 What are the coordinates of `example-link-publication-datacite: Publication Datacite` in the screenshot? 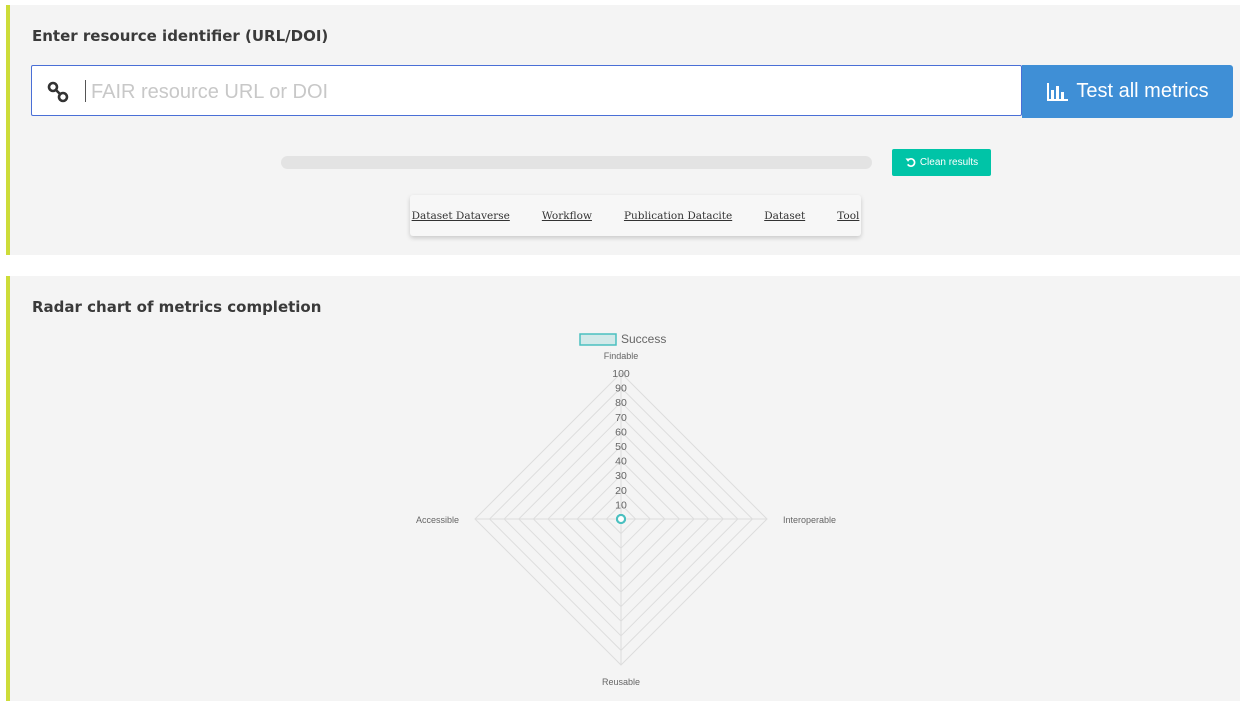 It's located at (678, 216).